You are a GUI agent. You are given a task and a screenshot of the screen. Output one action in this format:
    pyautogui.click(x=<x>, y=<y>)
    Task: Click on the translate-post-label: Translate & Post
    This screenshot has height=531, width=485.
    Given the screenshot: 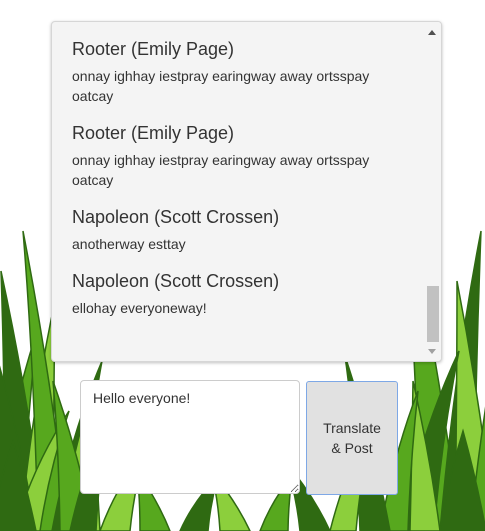 What is the action you would take?
    pyautogui.click(x=352, y=438)
    